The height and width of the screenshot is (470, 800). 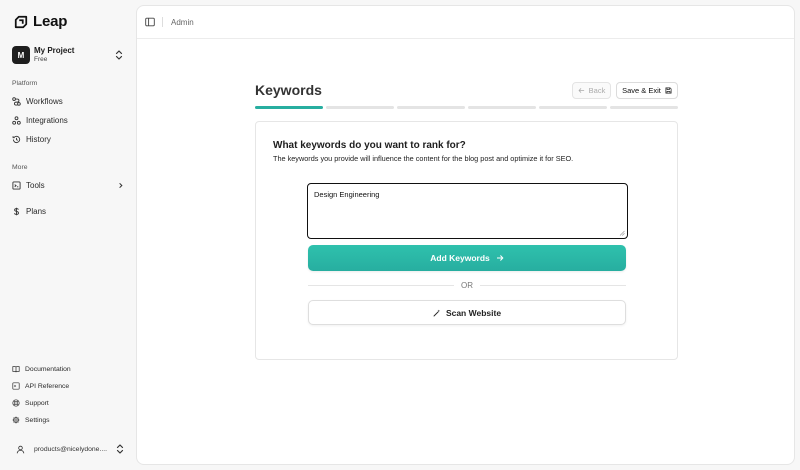 I want to click on integrations-icon, so click(x=16, y=120).